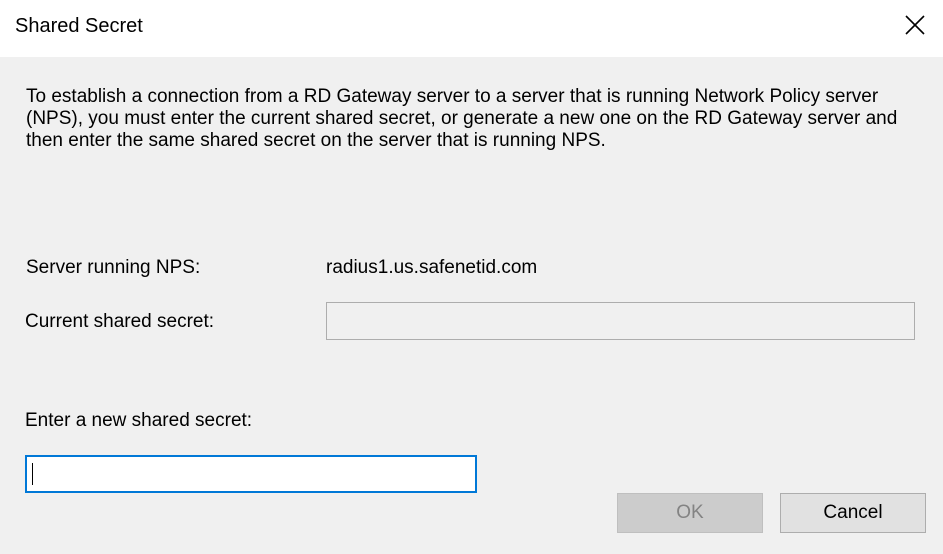 This screenshot has height=554, width=943. I want to click on cancel-button: Cancel, so click(853, 513).